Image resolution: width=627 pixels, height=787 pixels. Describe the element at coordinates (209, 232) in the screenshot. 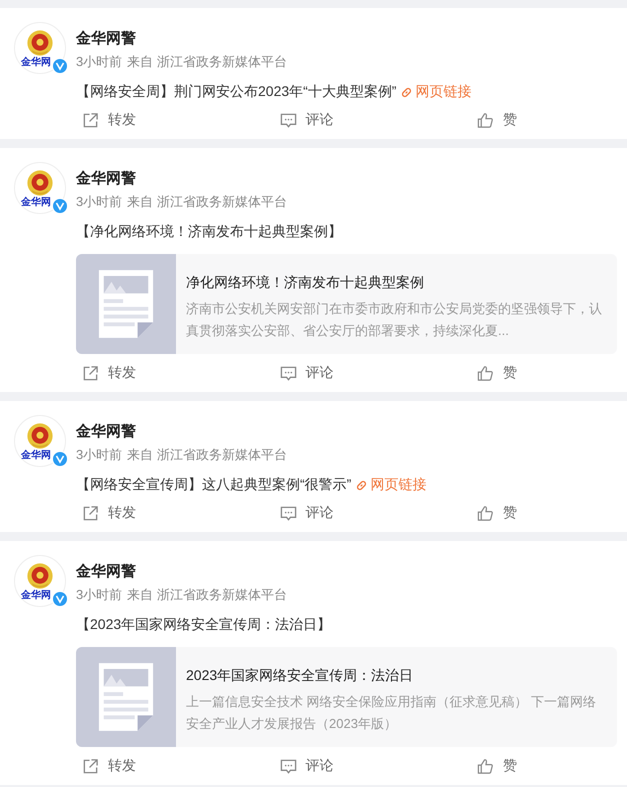

I see `post-text: 【净化网络环境！济南发布十起典型案例】` at that location.